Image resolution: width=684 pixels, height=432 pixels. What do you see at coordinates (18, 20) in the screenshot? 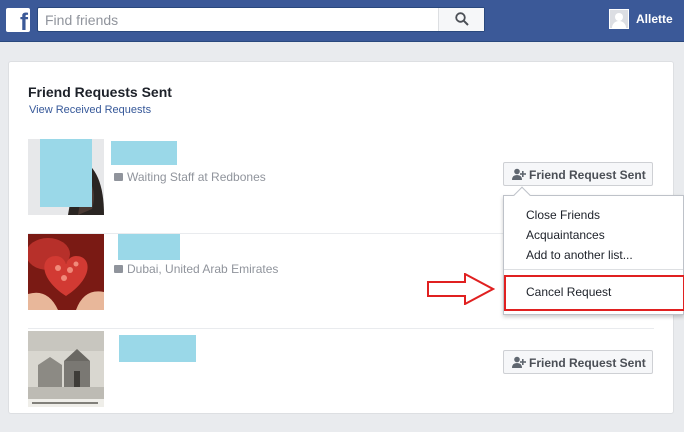
I see `facebook-logo: f` at bounding box center [18, 20].